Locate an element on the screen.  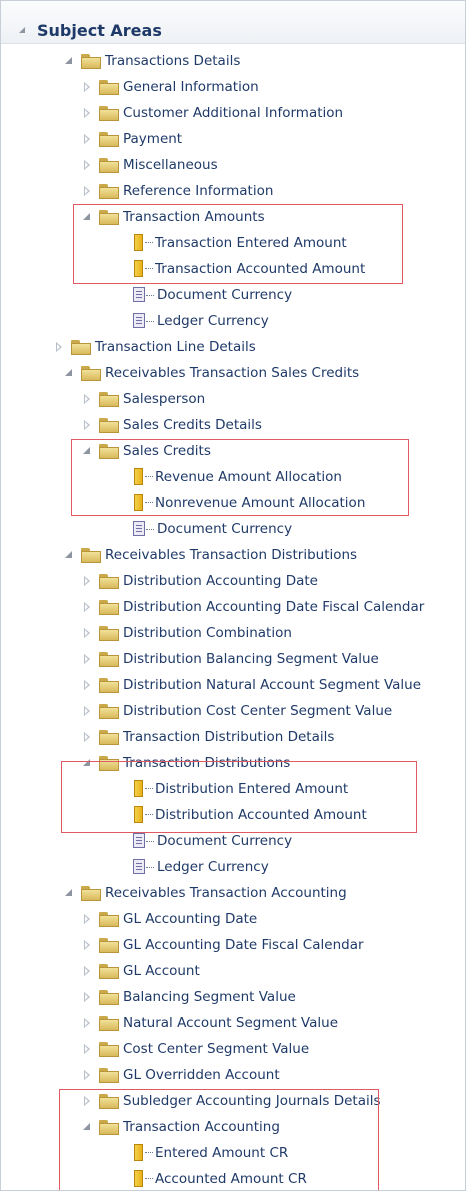
tree-node-label: Distribution Cost Center Segment Value is located at coordinates (258, 711).